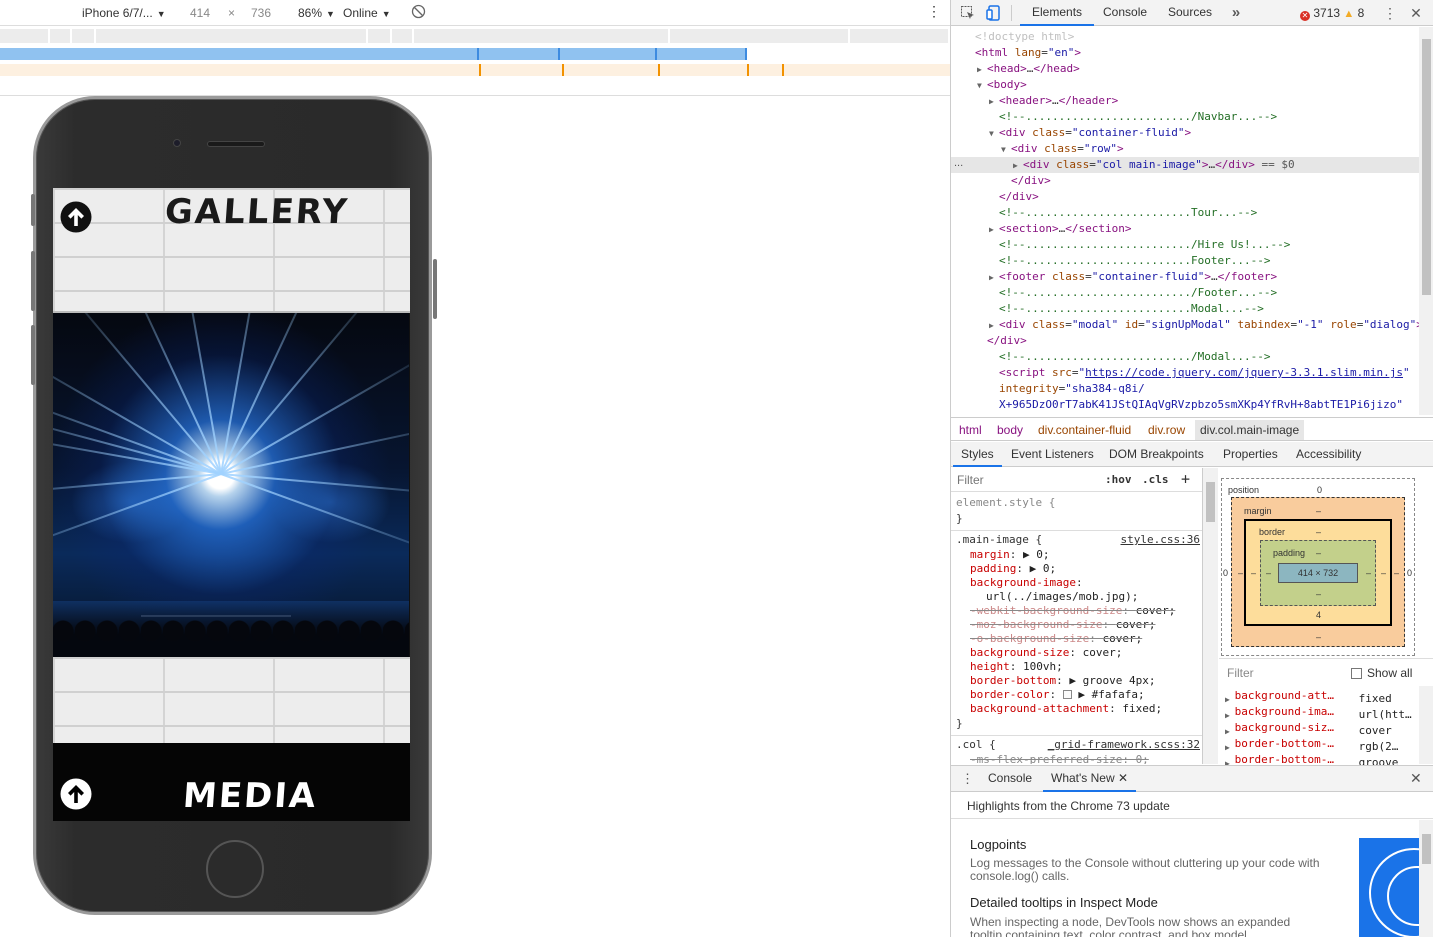 This screenshot has width=1433, height=937. What do you see at coordinates (977, 454) in the screenshot?
I see `tab-styles: Styles` at bounding box center [977, 454].